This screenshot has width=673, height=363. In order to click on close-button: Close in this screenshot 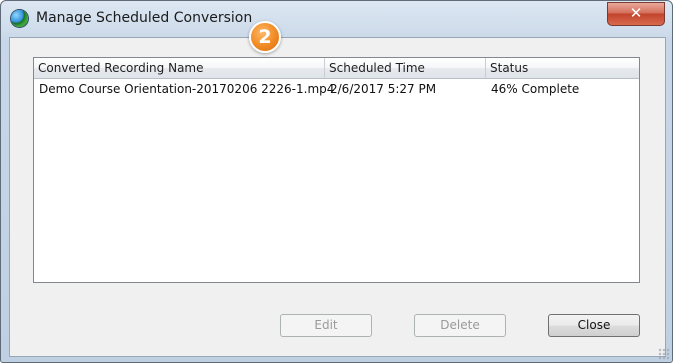, I will do `click(594, 325)`.